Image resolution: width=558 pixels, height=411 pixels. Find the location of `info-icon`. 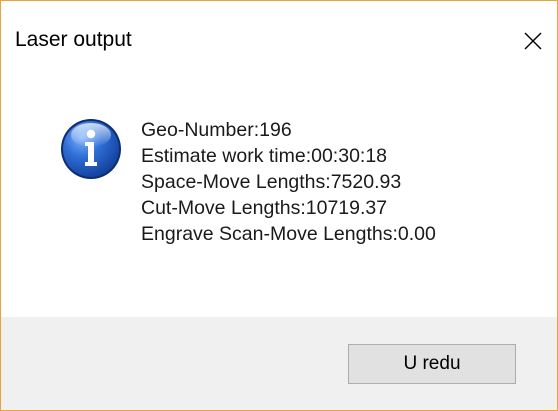

info-icon is located at coordinates (91, 149).